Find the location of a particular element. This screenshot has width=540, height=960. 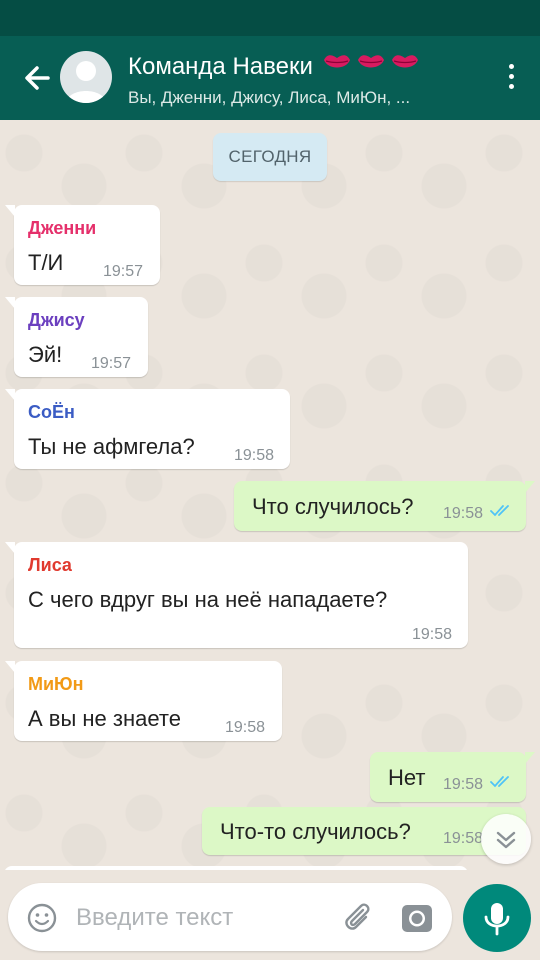

voice-record-button is located at coordinates (497, 918).